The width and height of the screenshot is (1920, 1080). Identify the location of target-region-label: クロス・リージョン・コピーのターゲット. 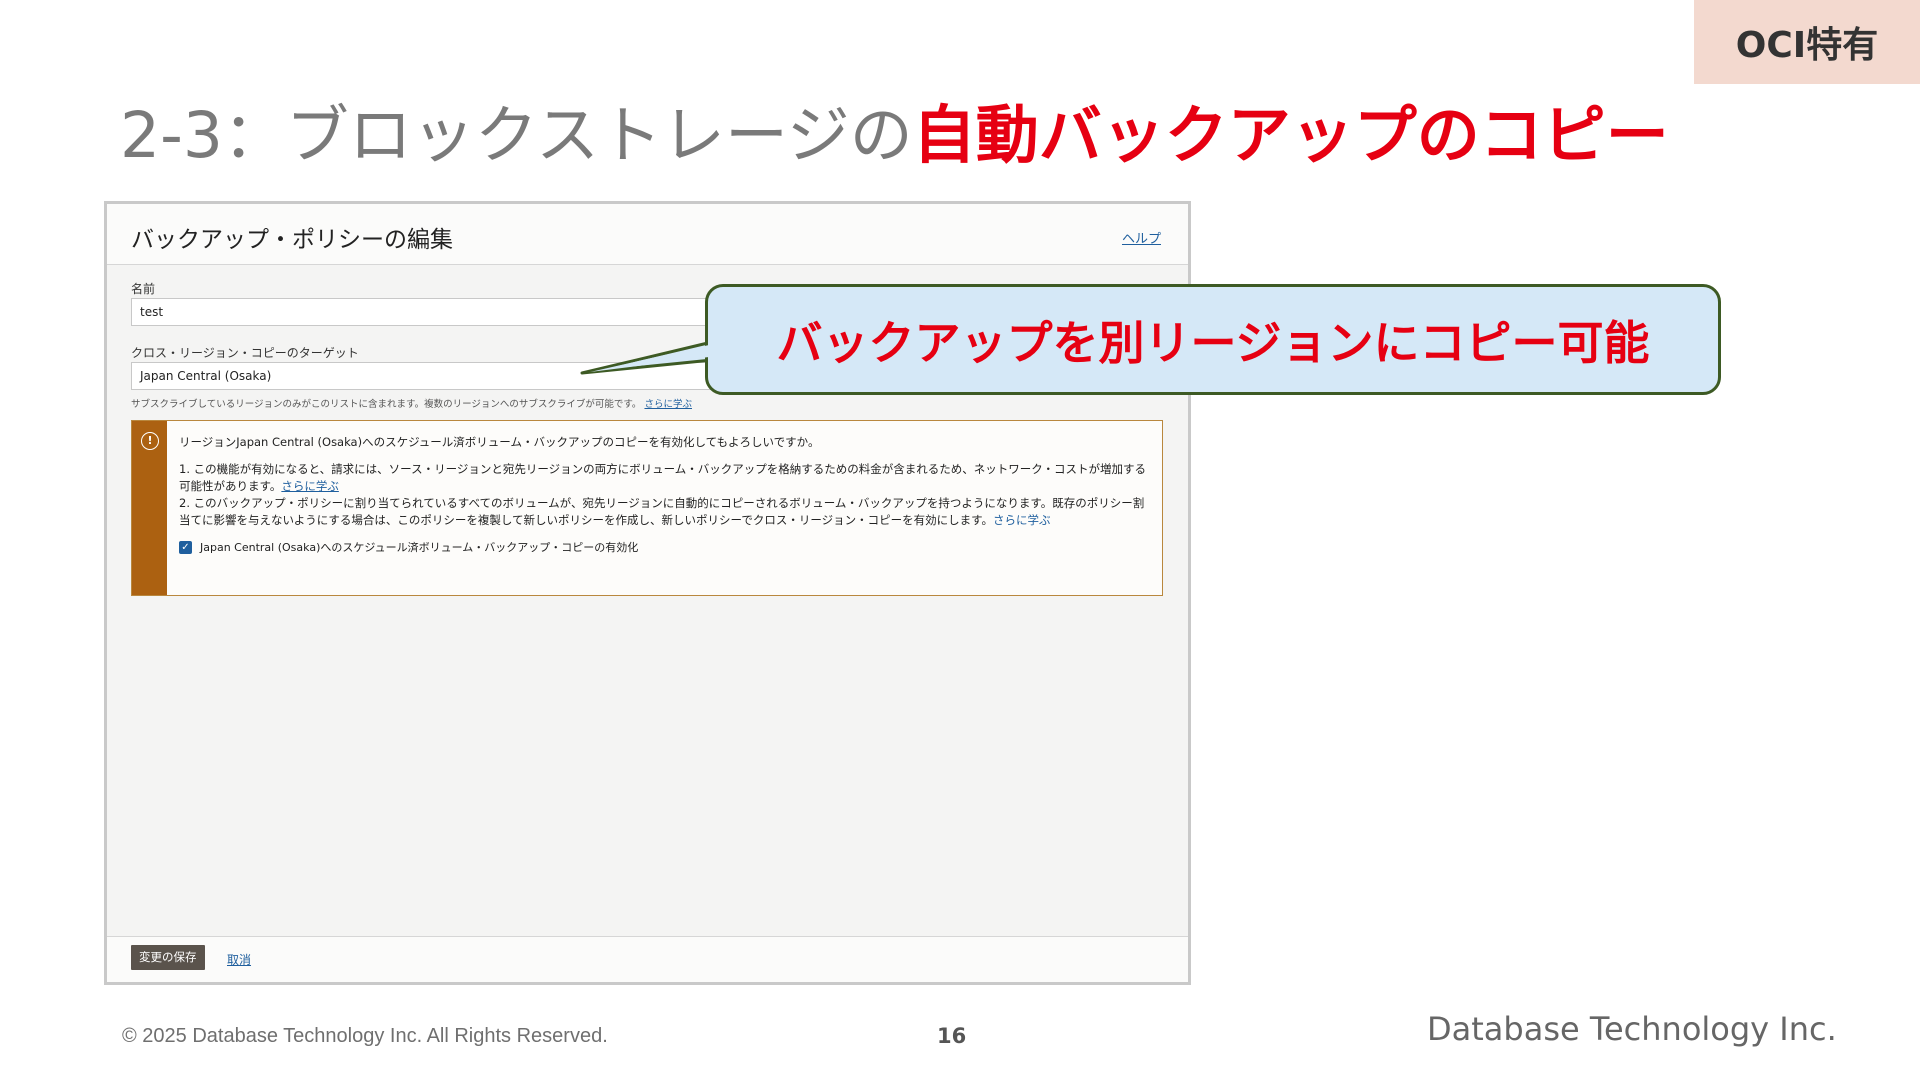
(245, 353).